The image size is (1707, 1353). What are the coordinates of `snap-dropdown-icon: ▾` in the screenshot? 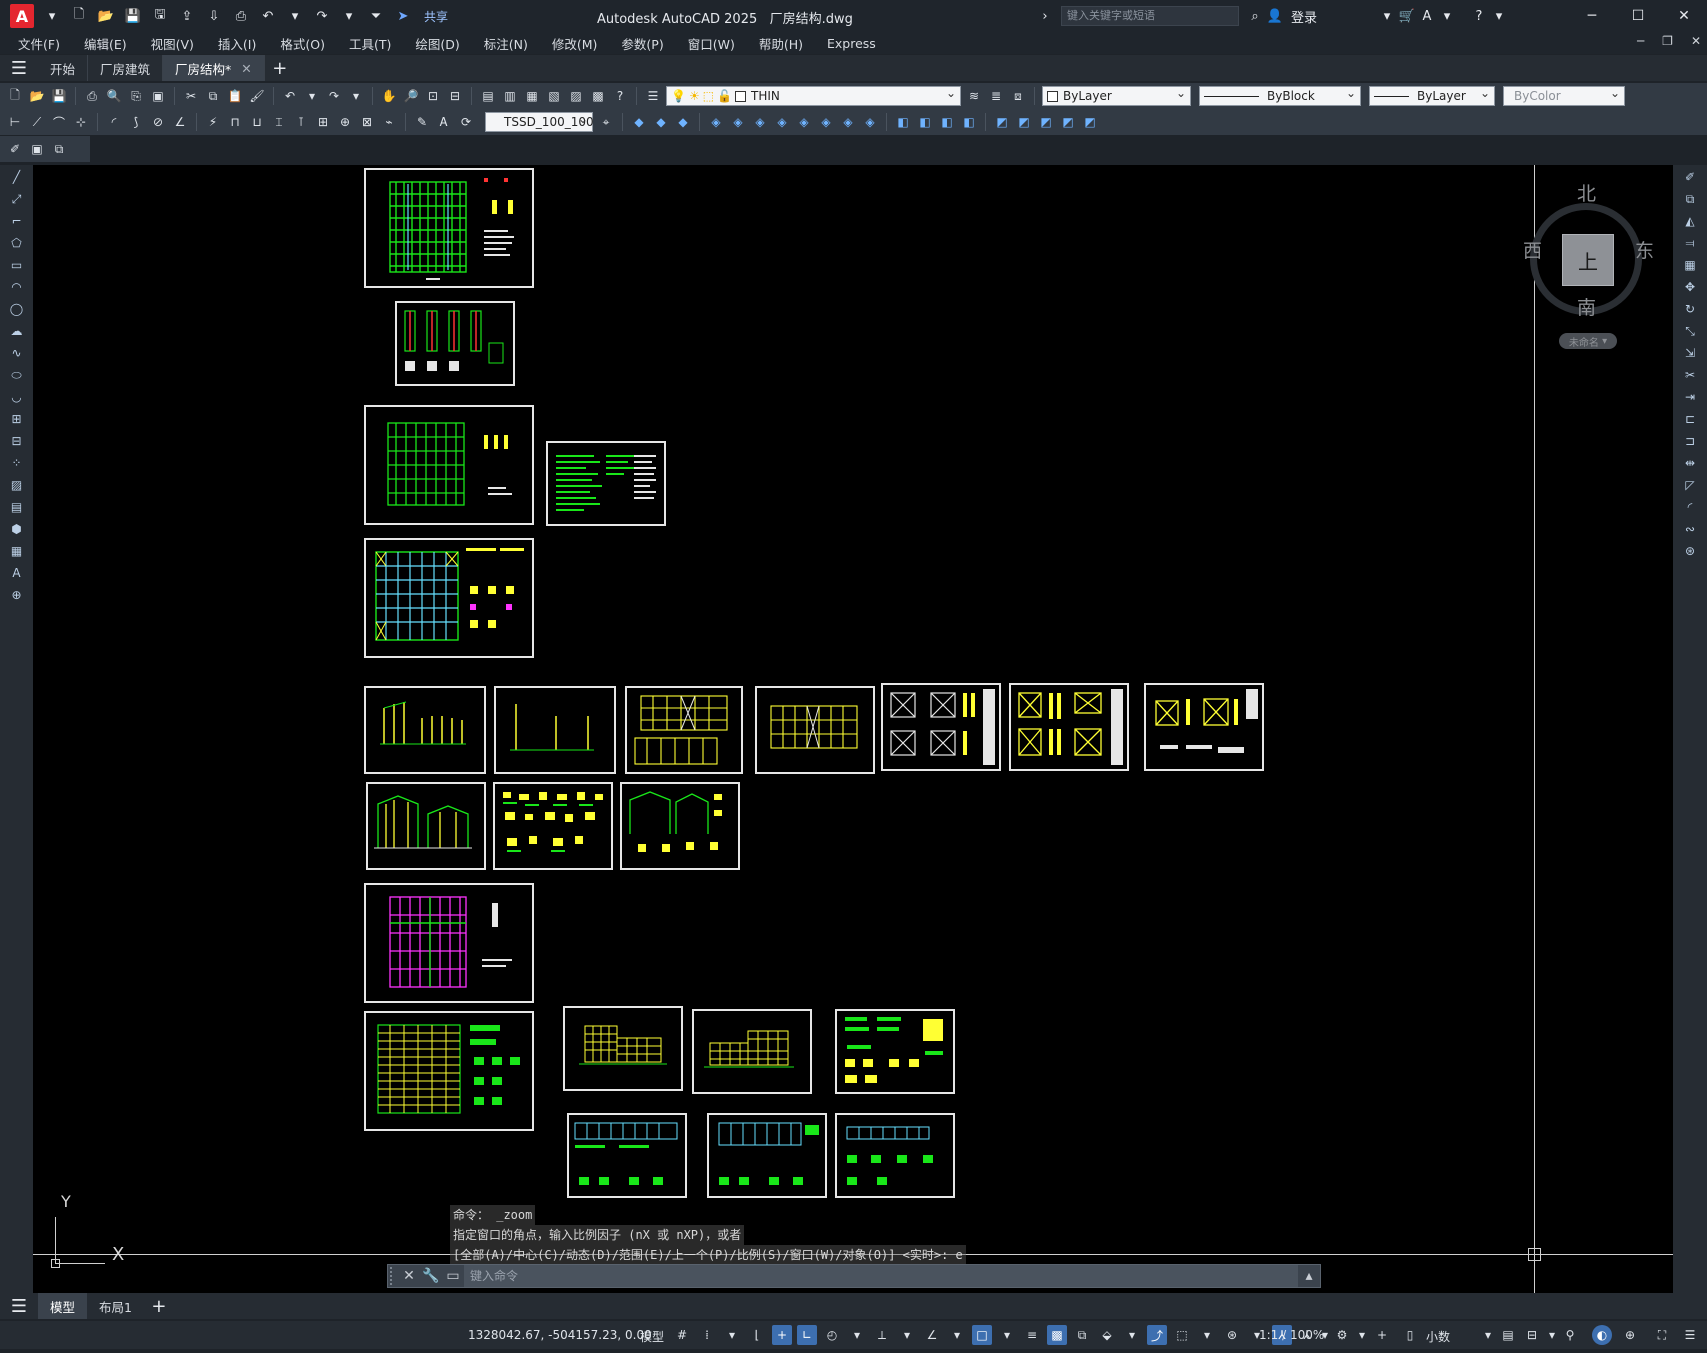 It's located at (732, 1335).